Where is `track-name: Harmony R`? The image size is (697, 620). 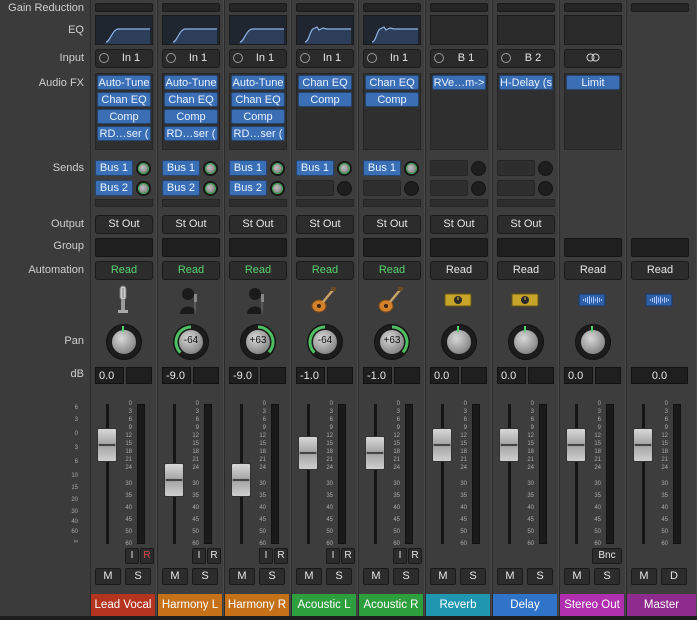 track-name: Harmony R is located at coordinates (257, 605).